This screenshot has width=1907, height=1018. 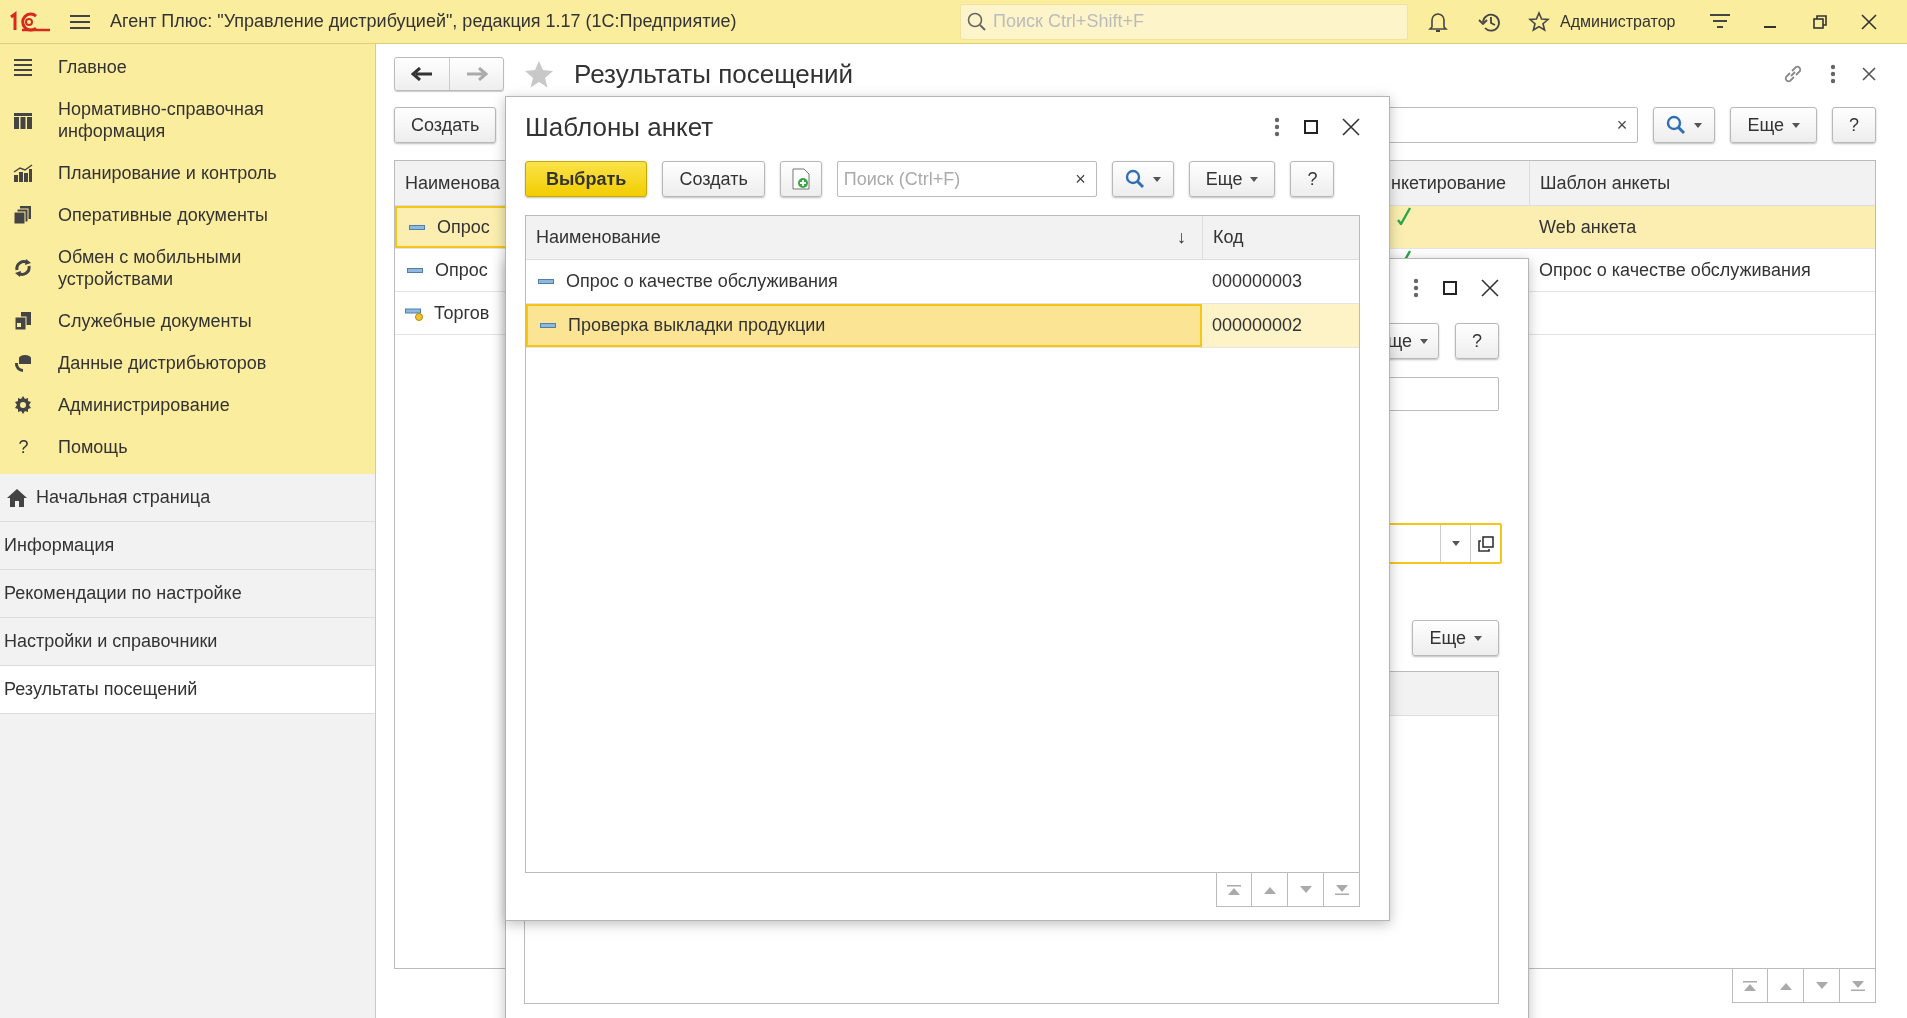 What do you see at coordinates (187, 67) in the screenshot?
I see `sidebar-item: Главное` at bounding box center [187, 67].